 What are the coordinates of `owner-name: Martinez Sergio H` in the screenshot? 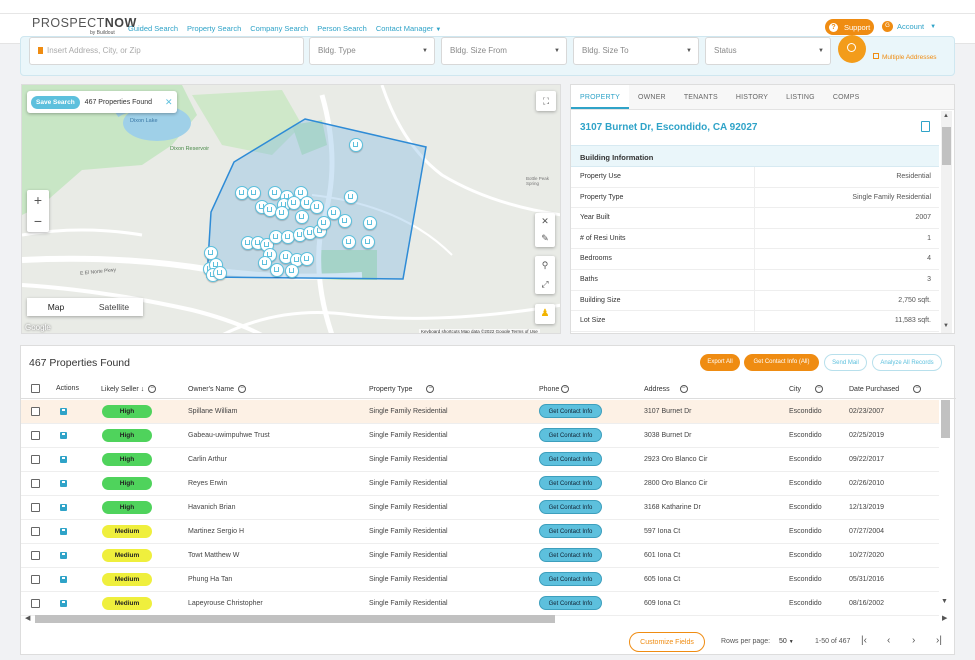 It's located at (216, 531).